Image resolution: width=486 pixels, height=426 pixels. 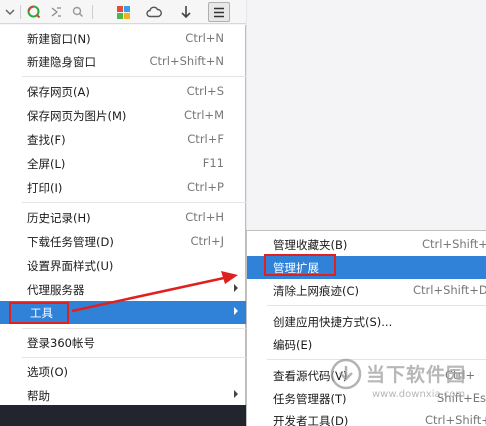 I want to click on watermark-brand: 当下软件园, so click(x=416, y=375).